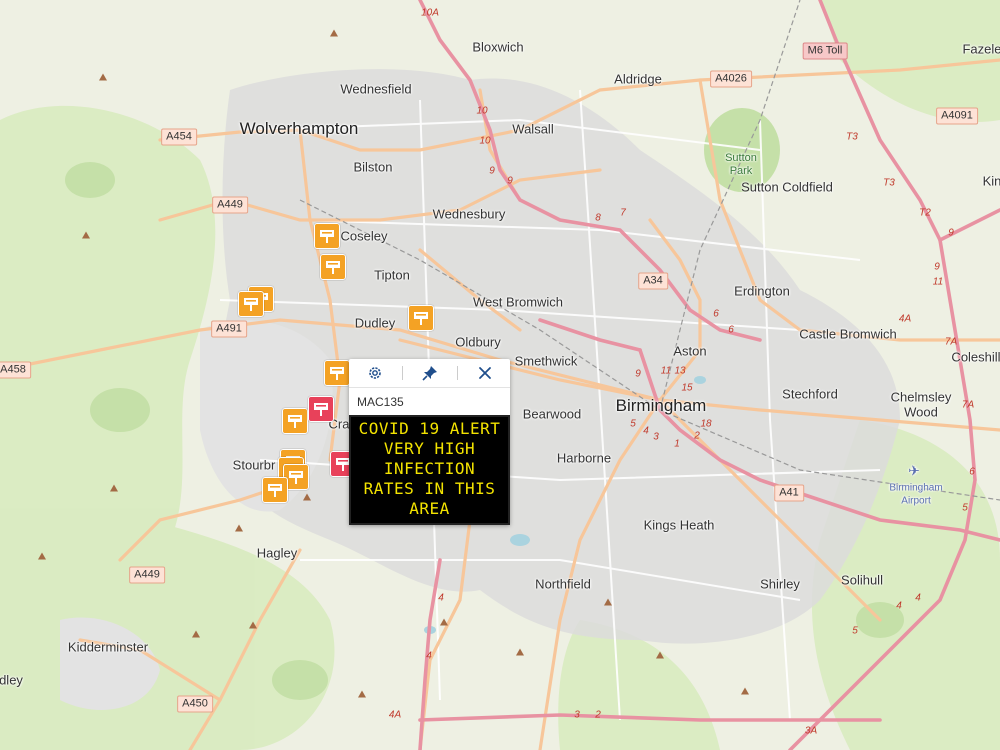 This screenshot has height=750, width=1000. I want to click on junction-number: 3A, so click(811, 731).